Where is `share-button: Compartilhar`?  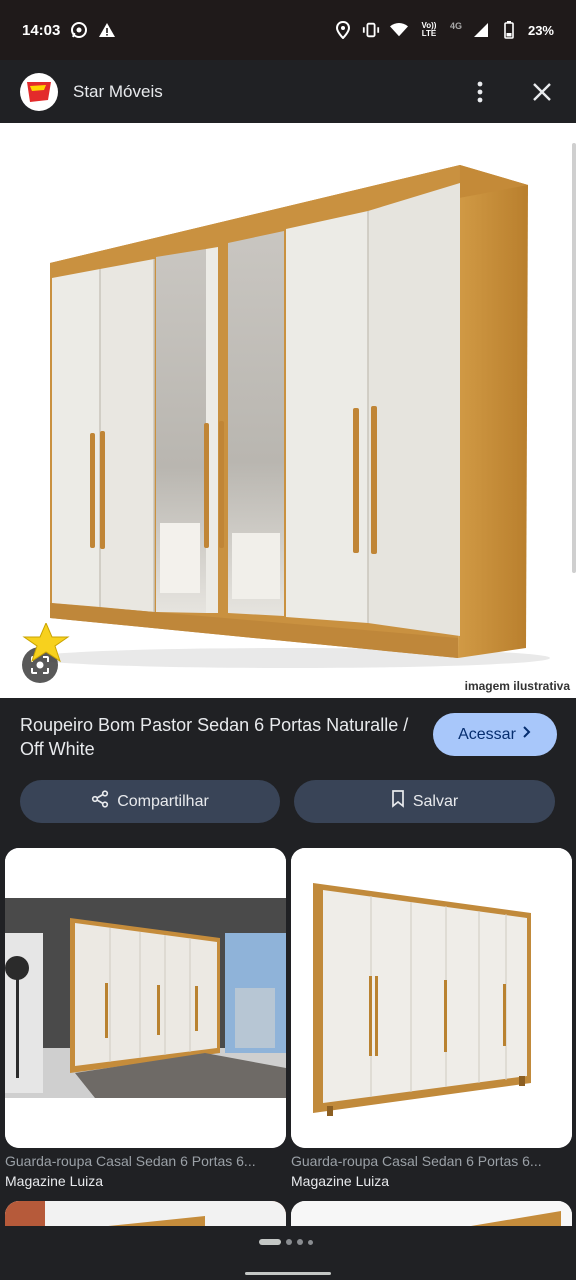 share-button: Compartilhar is located at coordinates (150, 801).